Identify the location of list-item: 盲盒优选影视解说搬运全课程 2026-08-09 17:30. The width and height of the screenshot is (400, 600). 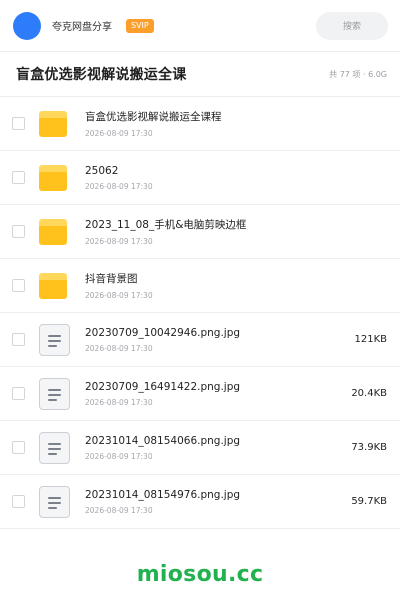
(200, 124).